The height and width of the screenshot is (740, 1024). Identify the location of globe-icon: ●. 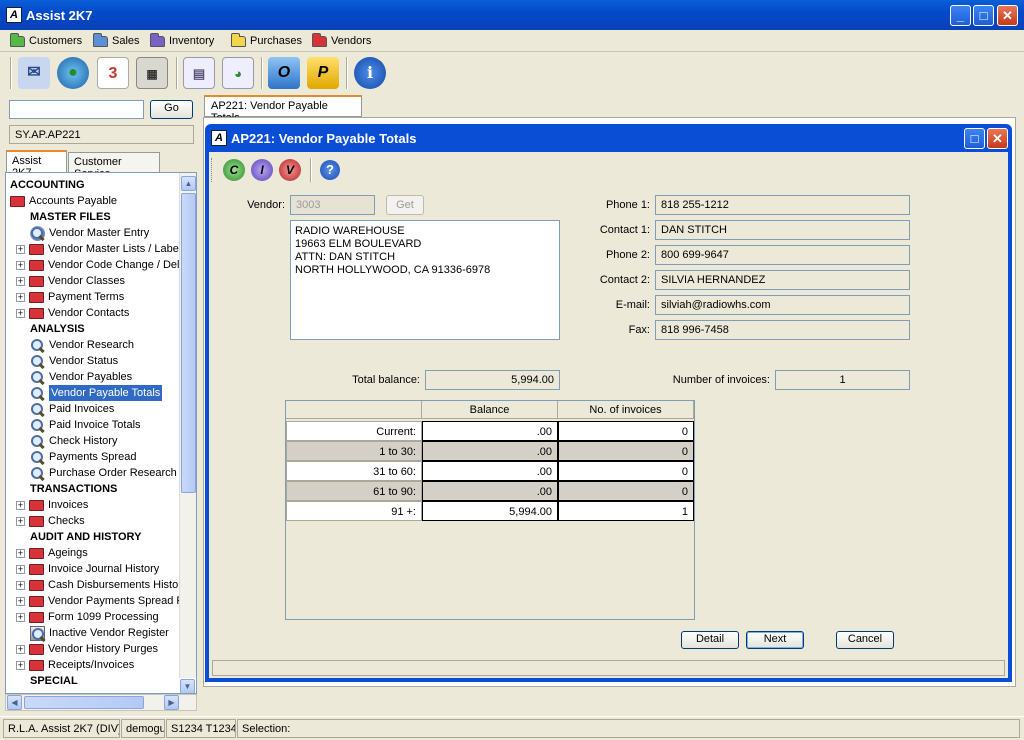
(73, 73).